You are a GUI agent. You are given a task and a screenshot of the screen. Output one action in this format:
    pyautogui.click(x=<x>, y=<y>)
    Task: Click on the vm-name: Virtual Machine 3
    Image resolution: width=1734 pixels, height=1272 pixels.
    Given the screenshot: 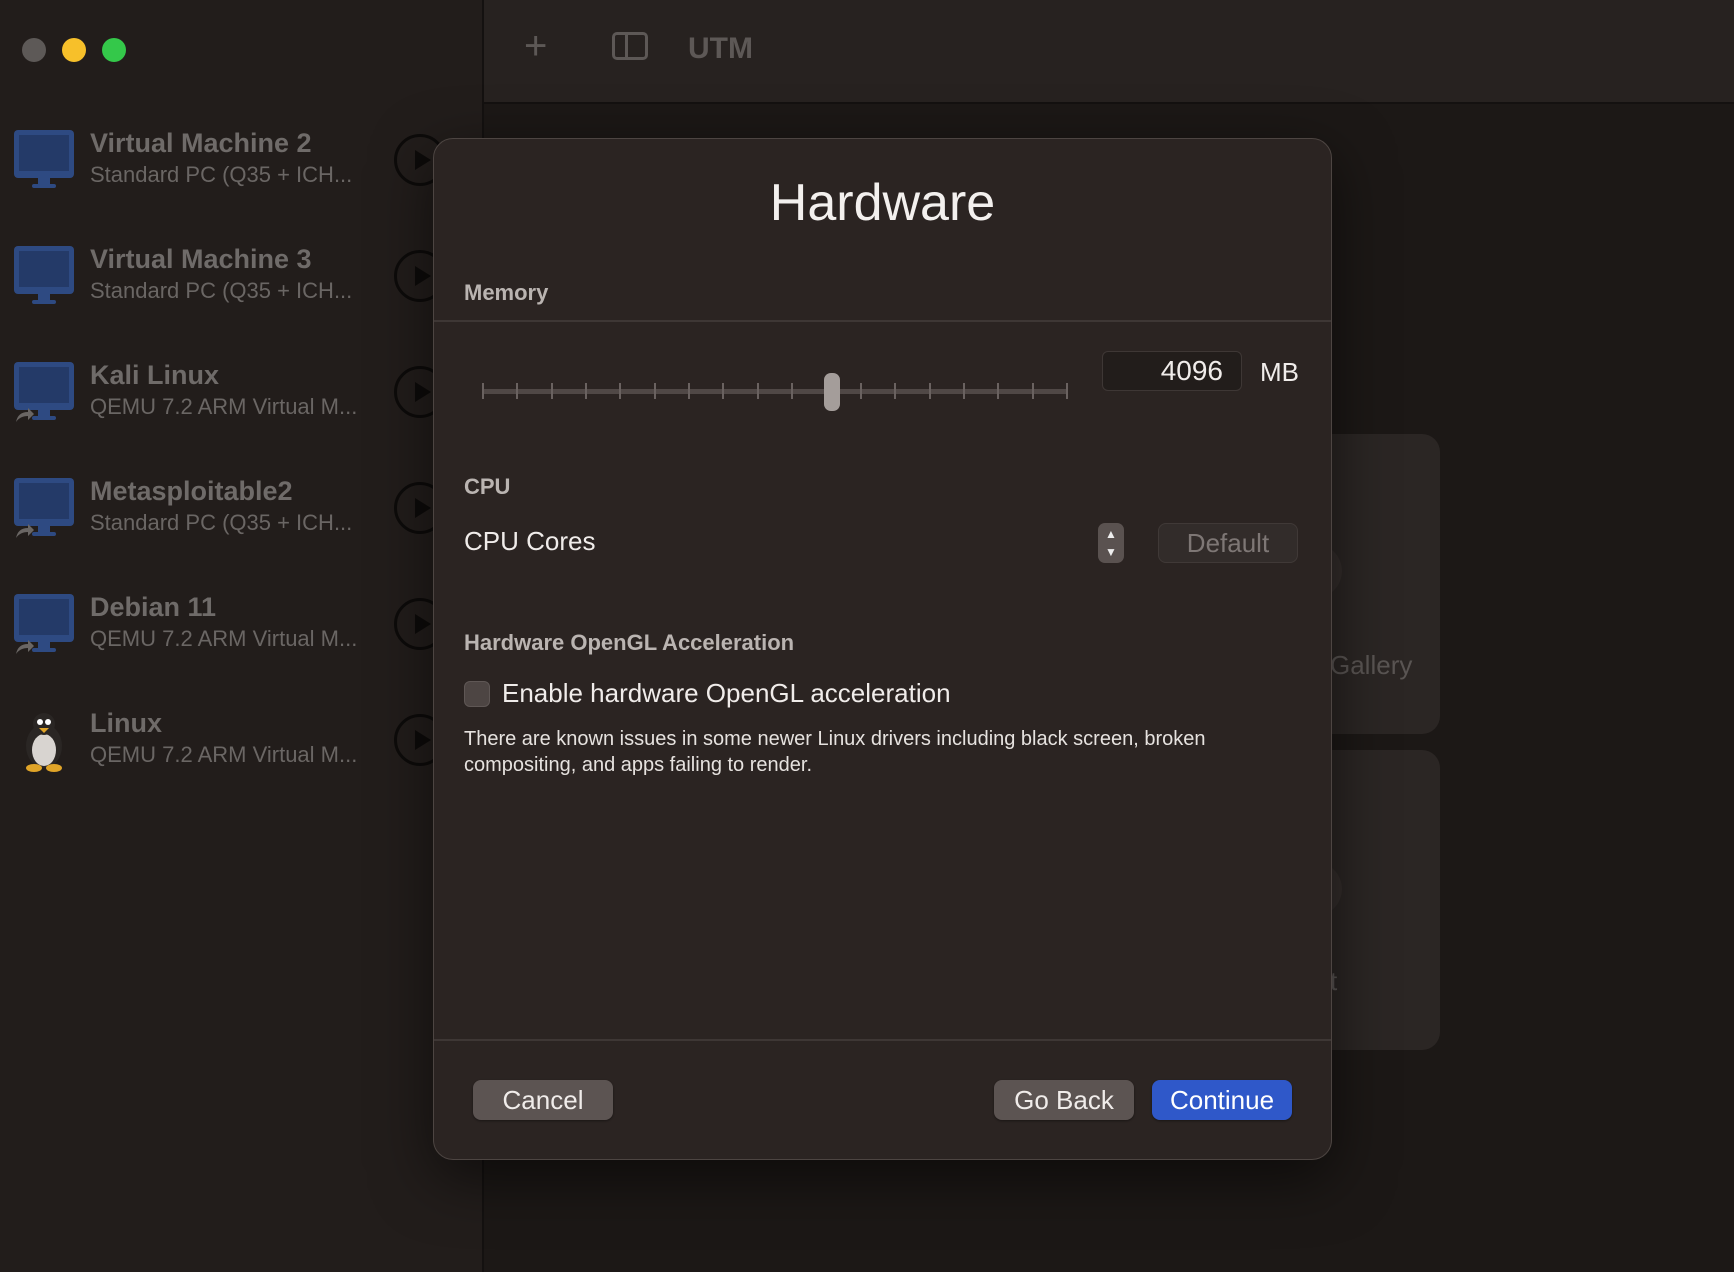 What is the action you would take?
    pyautogui.click(x=201, y=259)
    